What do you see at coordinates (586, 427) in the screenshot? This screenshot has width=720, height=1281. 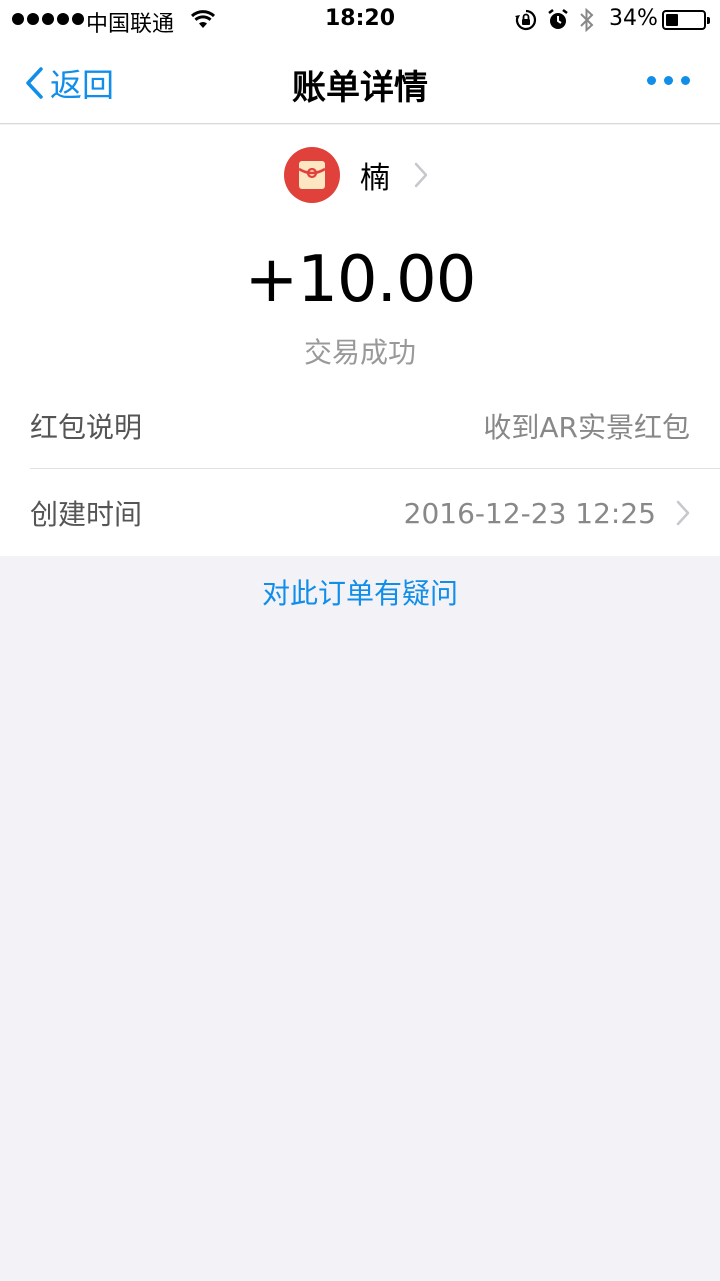 I see `description-value: 收到AR实景红包` at bounding box center [586, 427].